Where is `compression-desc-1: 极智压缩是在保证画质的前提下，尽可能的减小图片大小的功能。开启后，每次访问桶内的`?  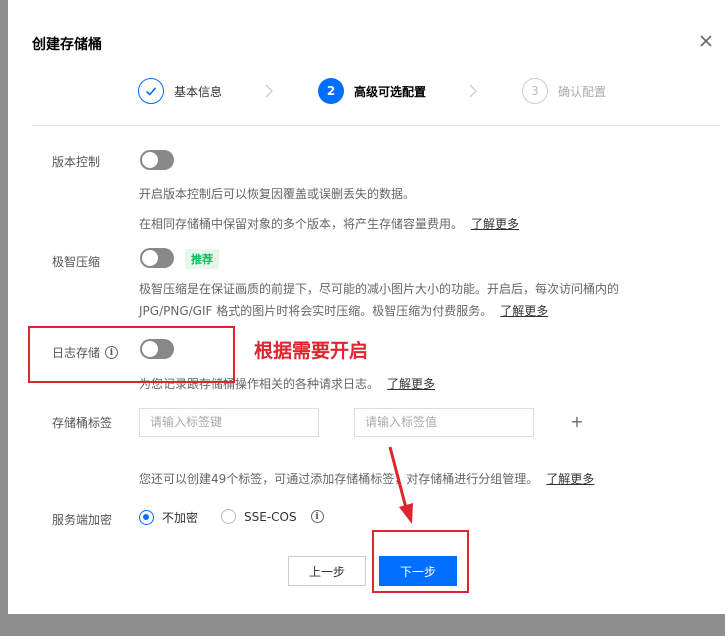 compression-desc-1: 极智压缩是在保证画质的前提下，尽可能的减小图片大小的功能。开启后，每次访问桶内的 is located at coordinates (379, 289).